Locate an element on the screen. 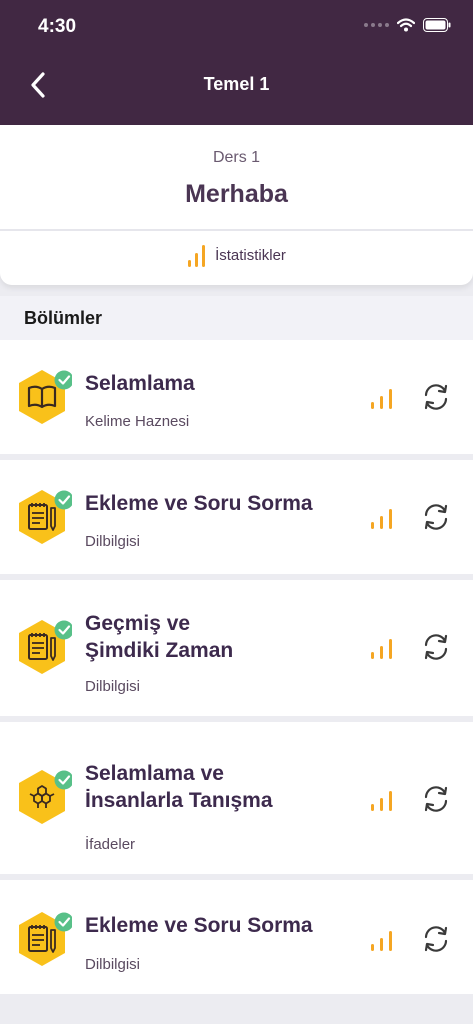 Image resolution: width=473 pixels, height=1024 pixels. statistics-label: İstatistikler is located at coordinates (250, 255).